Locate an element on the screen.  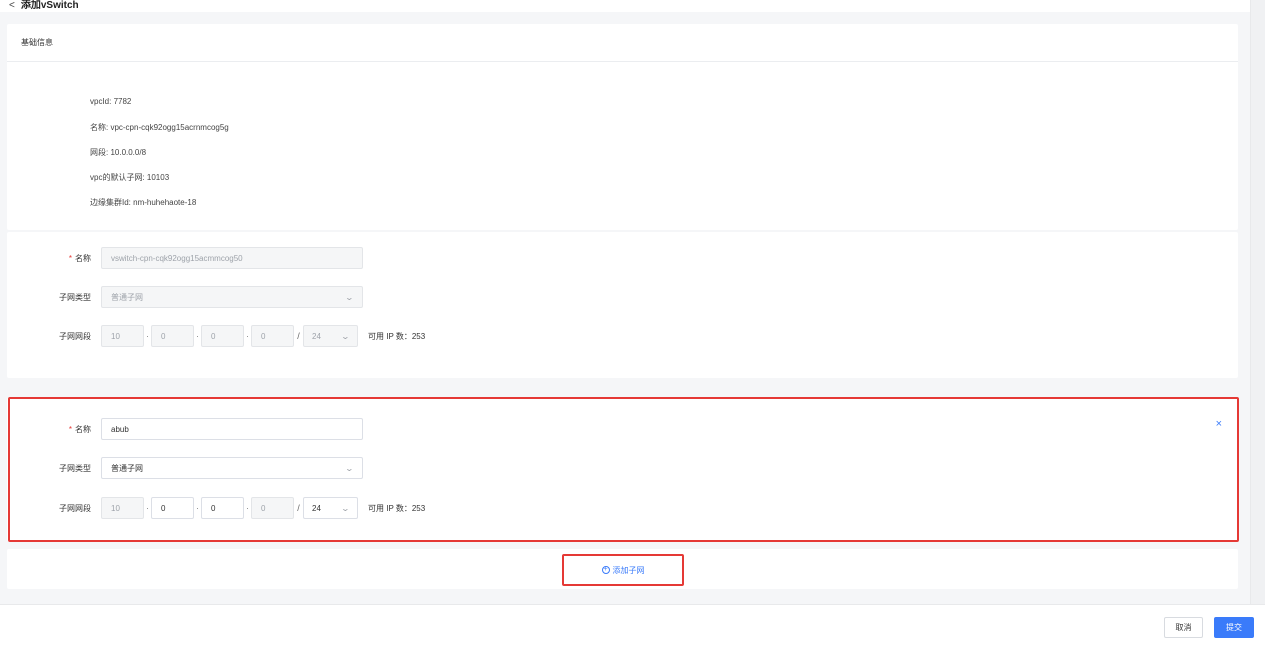
add-subnet-button: + 添加子网 is located at coordinates (623, 570).